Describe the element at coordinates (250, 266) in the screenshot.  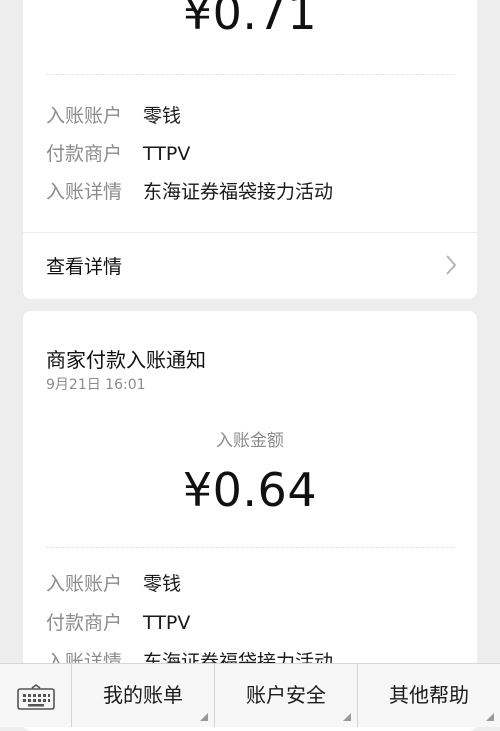
I see `view-details-link: 查看详情` at that location.